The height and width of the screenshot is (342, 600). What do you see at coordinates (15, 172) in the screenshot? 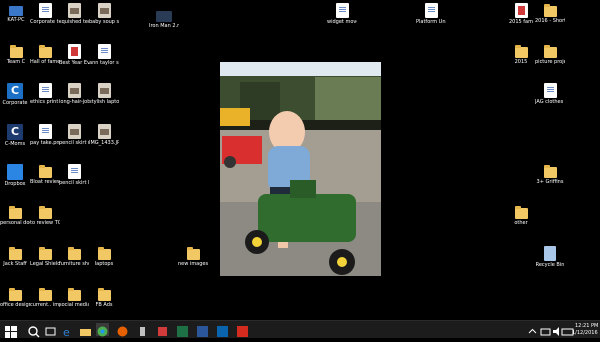
I see `dropbox-icon` at bounding box center [15, 172].